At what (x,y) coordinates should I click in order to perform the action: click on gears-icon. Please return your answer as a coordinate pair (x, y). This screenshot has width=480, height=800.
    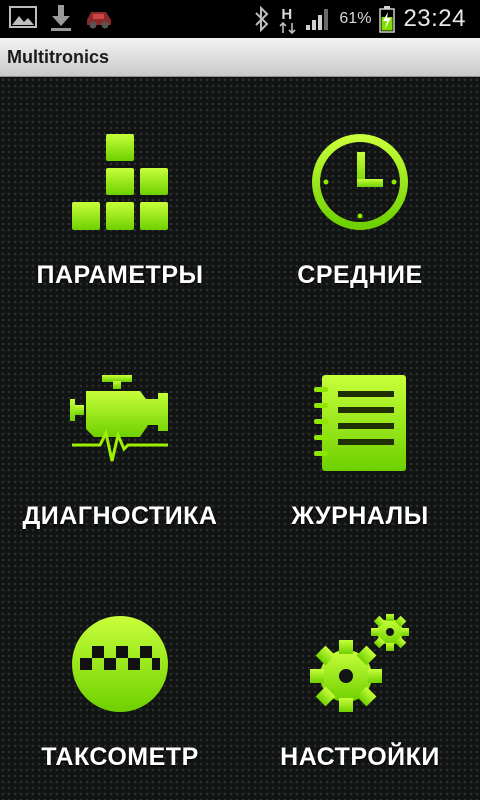
    Looking at the image, I should click on (359, 663).